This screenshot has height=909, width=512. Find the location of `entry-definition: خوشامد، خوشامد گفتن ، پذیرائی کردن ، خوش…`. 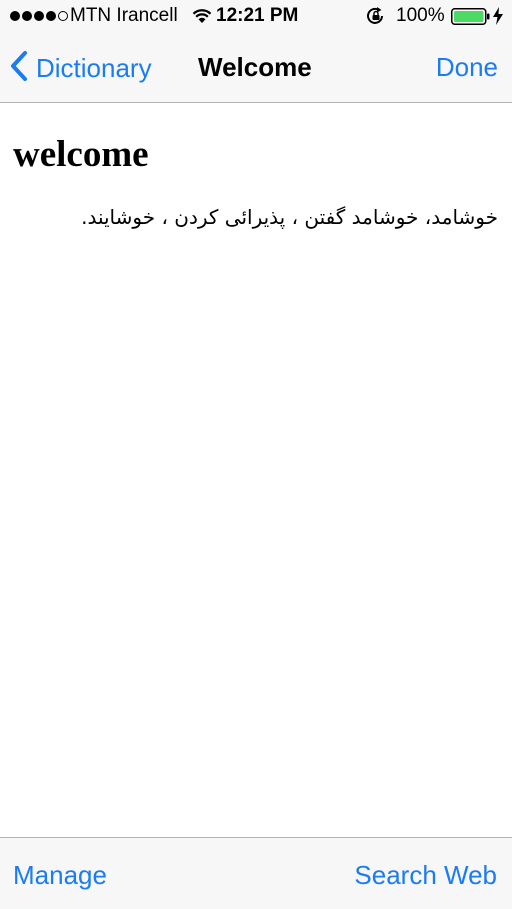

entry-definition: خوشامد، خوشامد گفتن ، پذیرائی کردن ، خوش… is located at coordinates (289, 217).